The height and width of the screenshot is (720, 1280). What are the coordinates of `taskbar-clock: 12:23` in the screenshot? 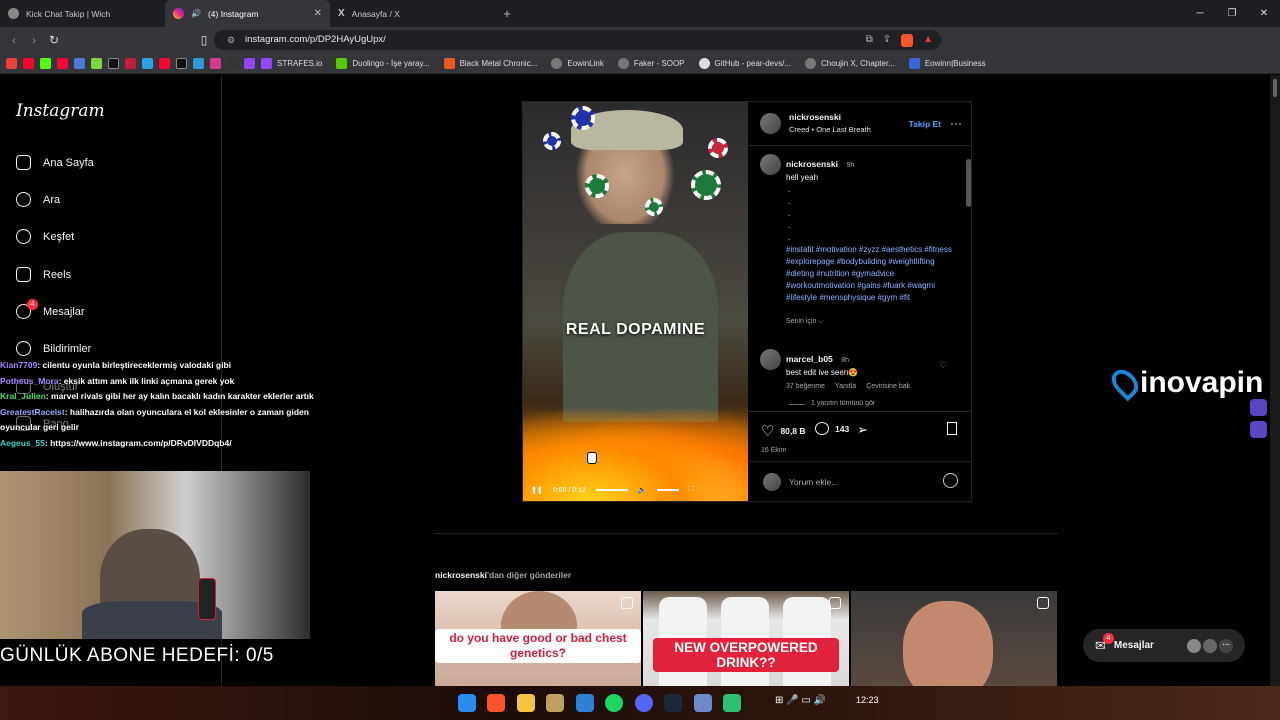 It's located at (867, 700).